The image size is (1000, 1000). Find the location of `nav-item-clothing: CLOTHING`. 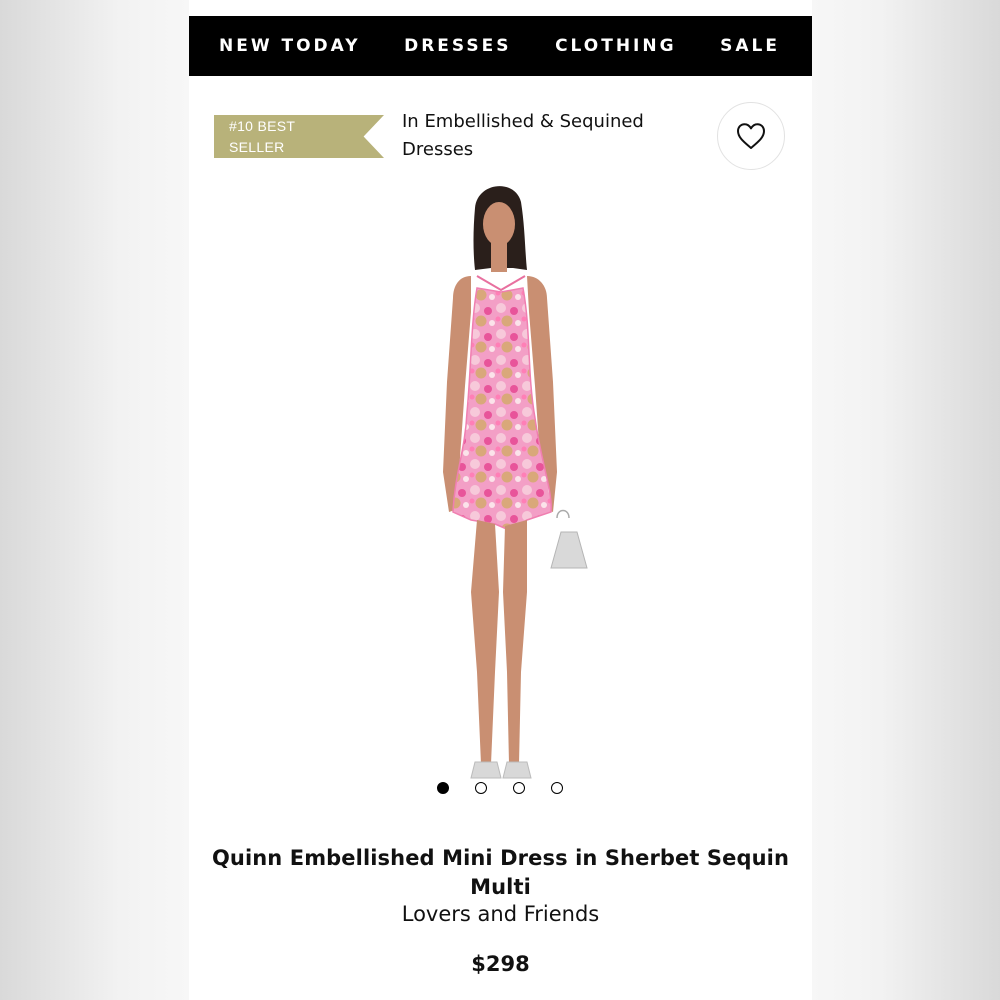

nav-item-clothing: CLOTHING is located at coordinates (615, 46).